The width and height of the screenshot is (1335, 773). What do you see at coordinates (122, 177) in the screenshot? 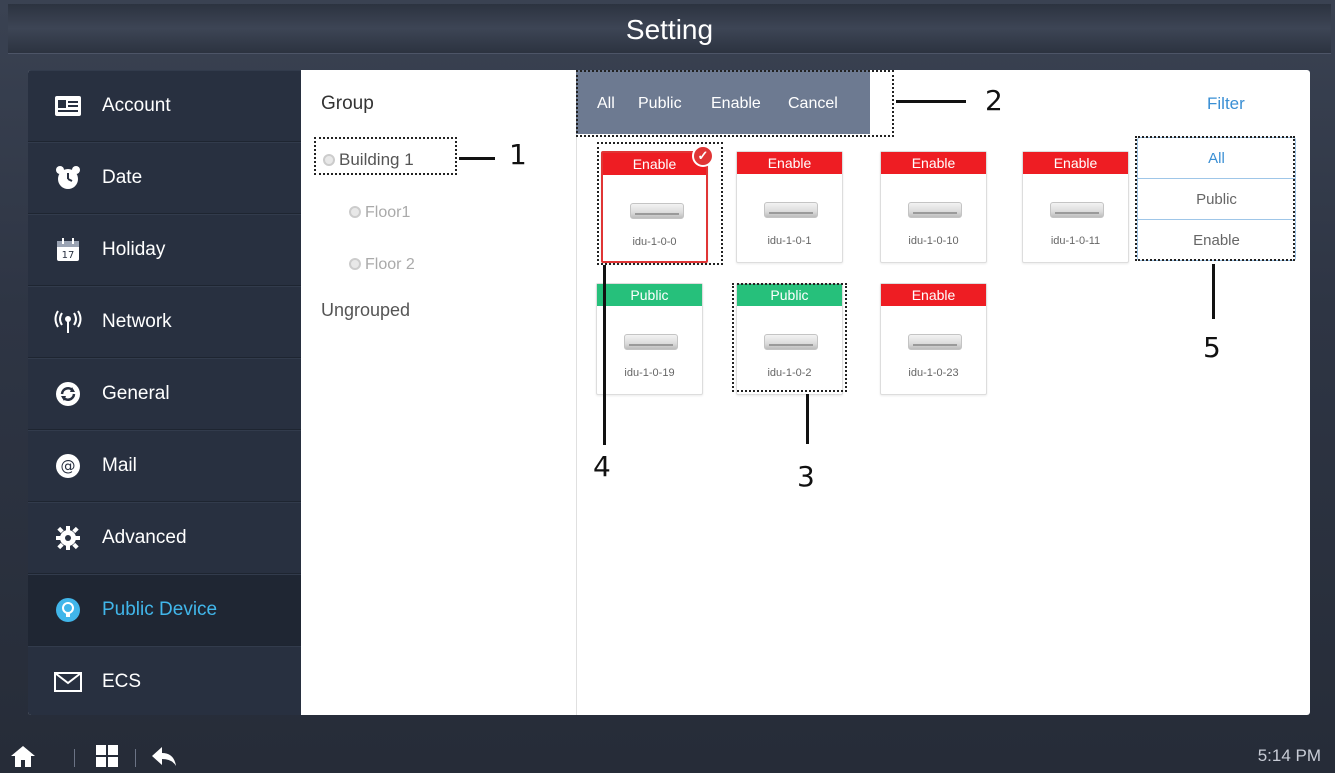
I see `sidebar-item-label: Date` at bounding box center [122, 177].